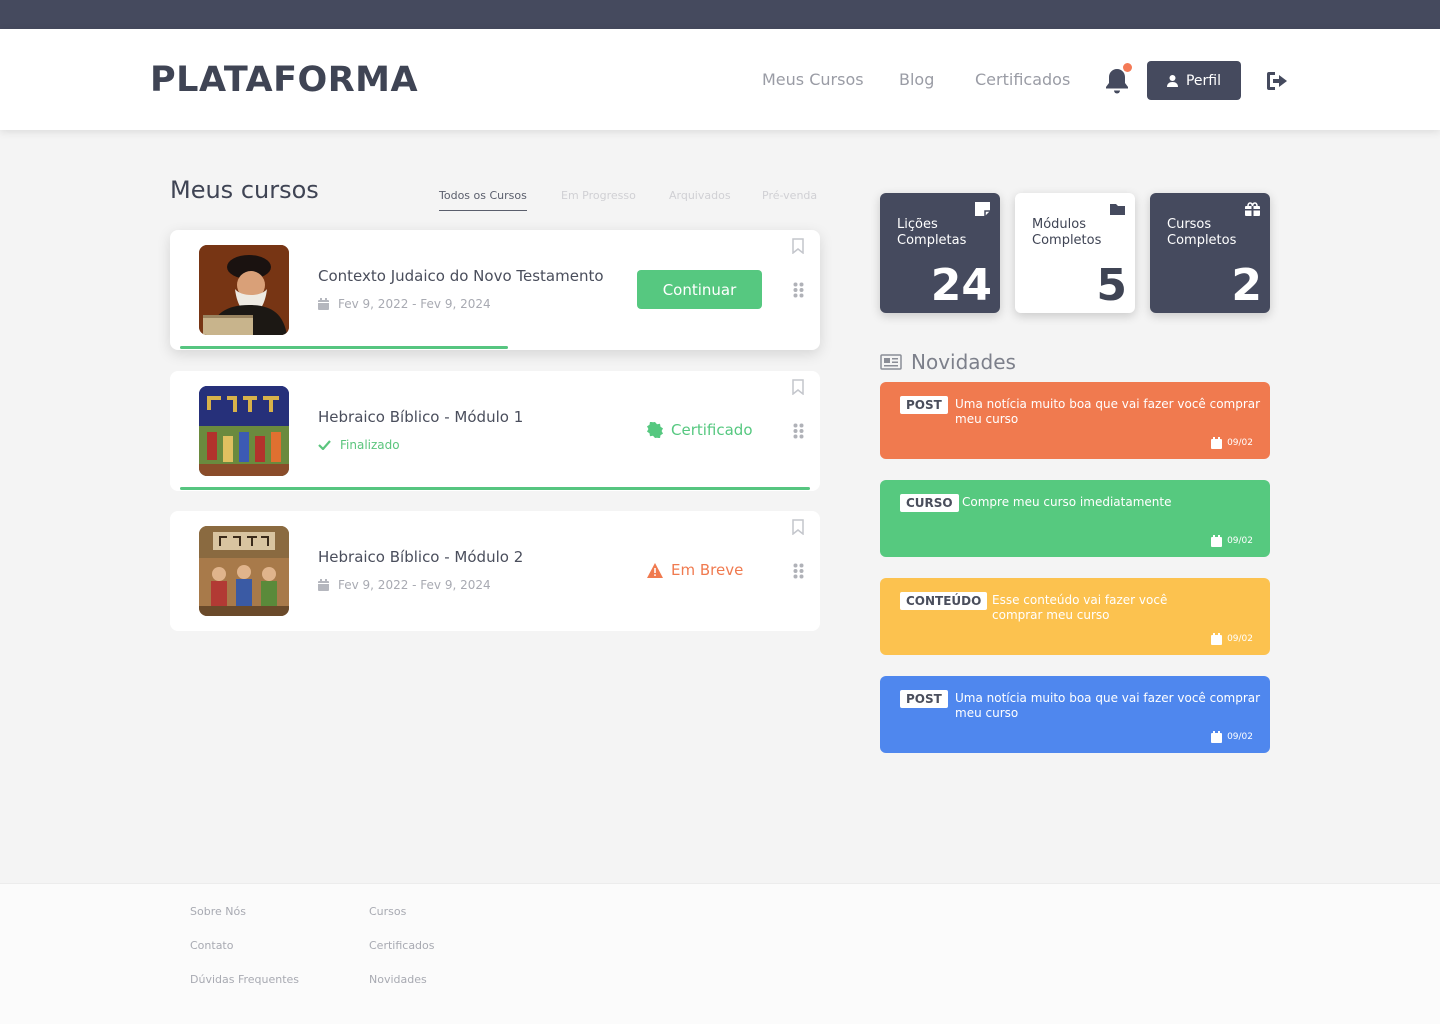 This screenshot has width=1440, height=1024. What do you see at coordinates (244, 979) in the screenshot?
I see `footer-link-duvidas: Dúvidas Frequentes` at bounding box center [244, 979].